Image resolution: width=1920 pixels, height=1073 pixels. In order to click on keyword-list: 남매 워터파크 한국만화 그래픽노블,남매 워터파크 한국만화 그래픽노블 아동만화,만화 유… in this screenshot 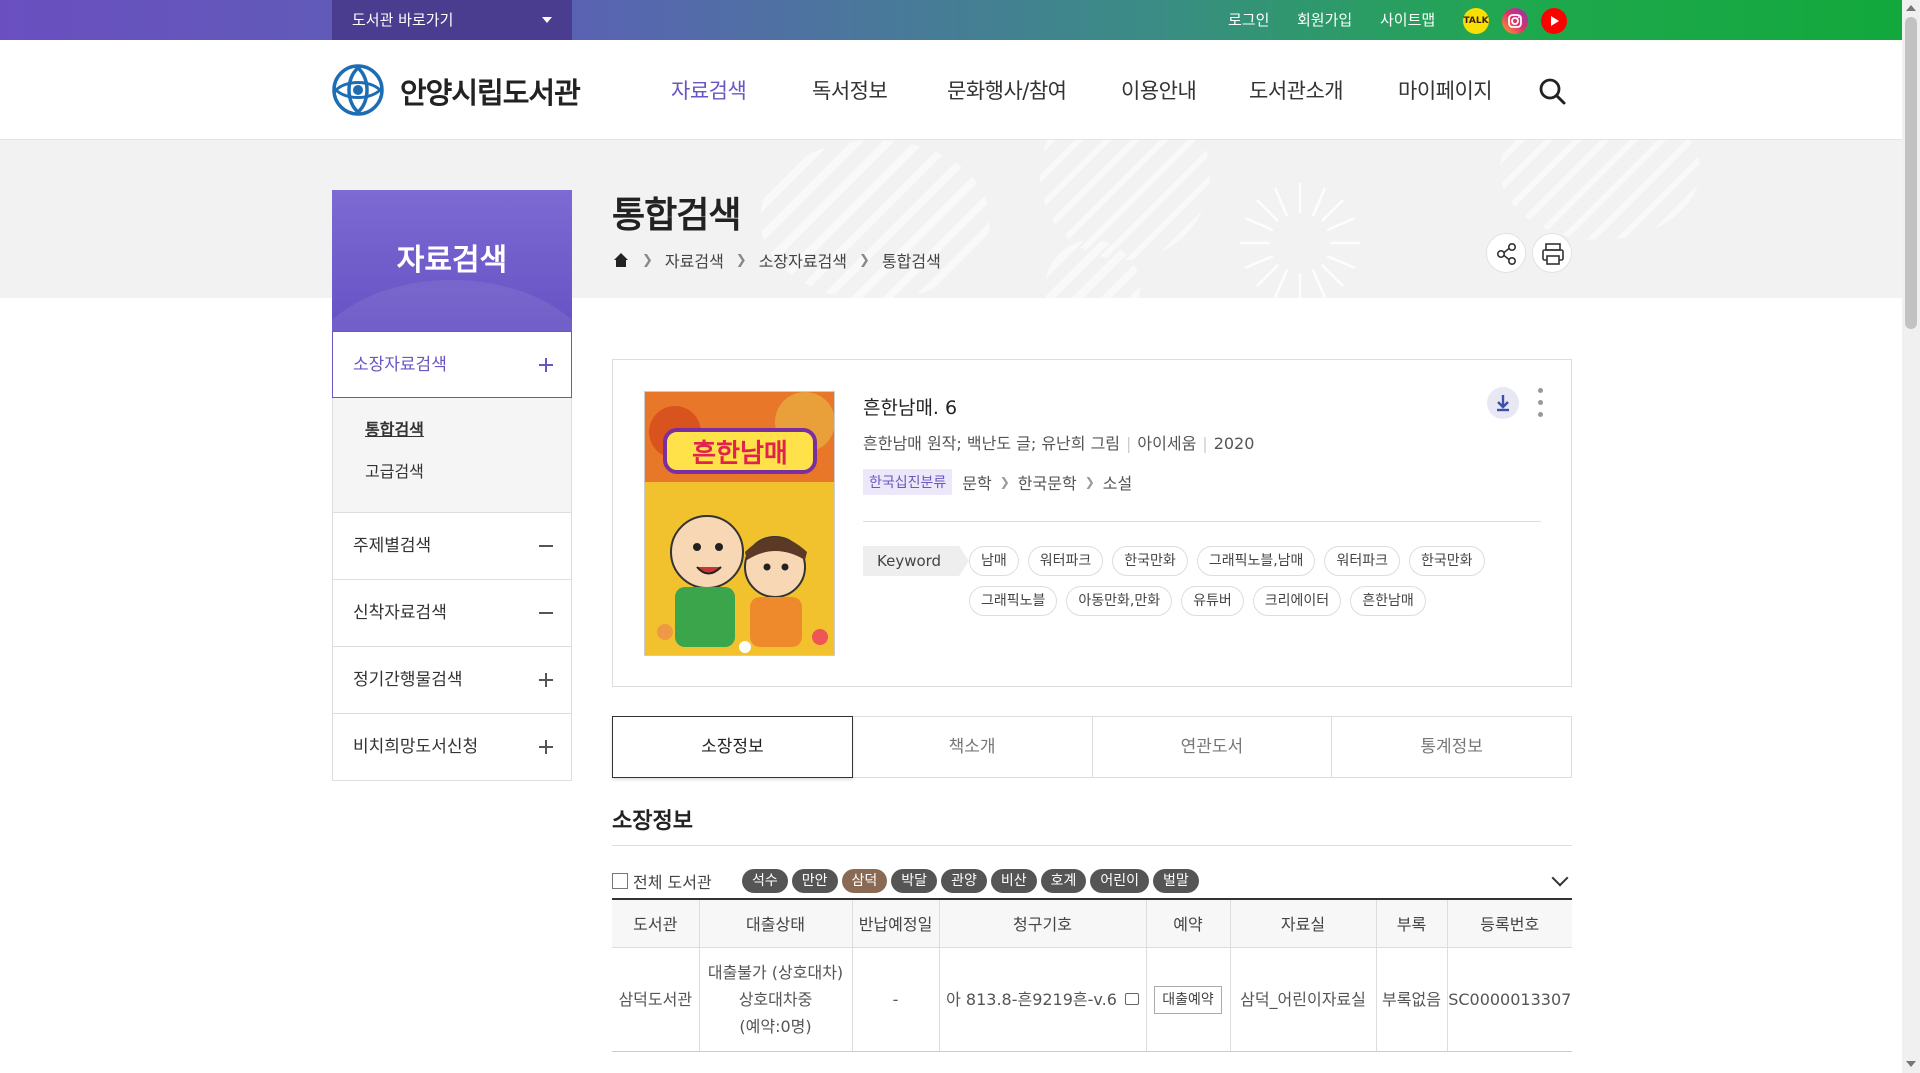, I will do `click(1249, 586)`.